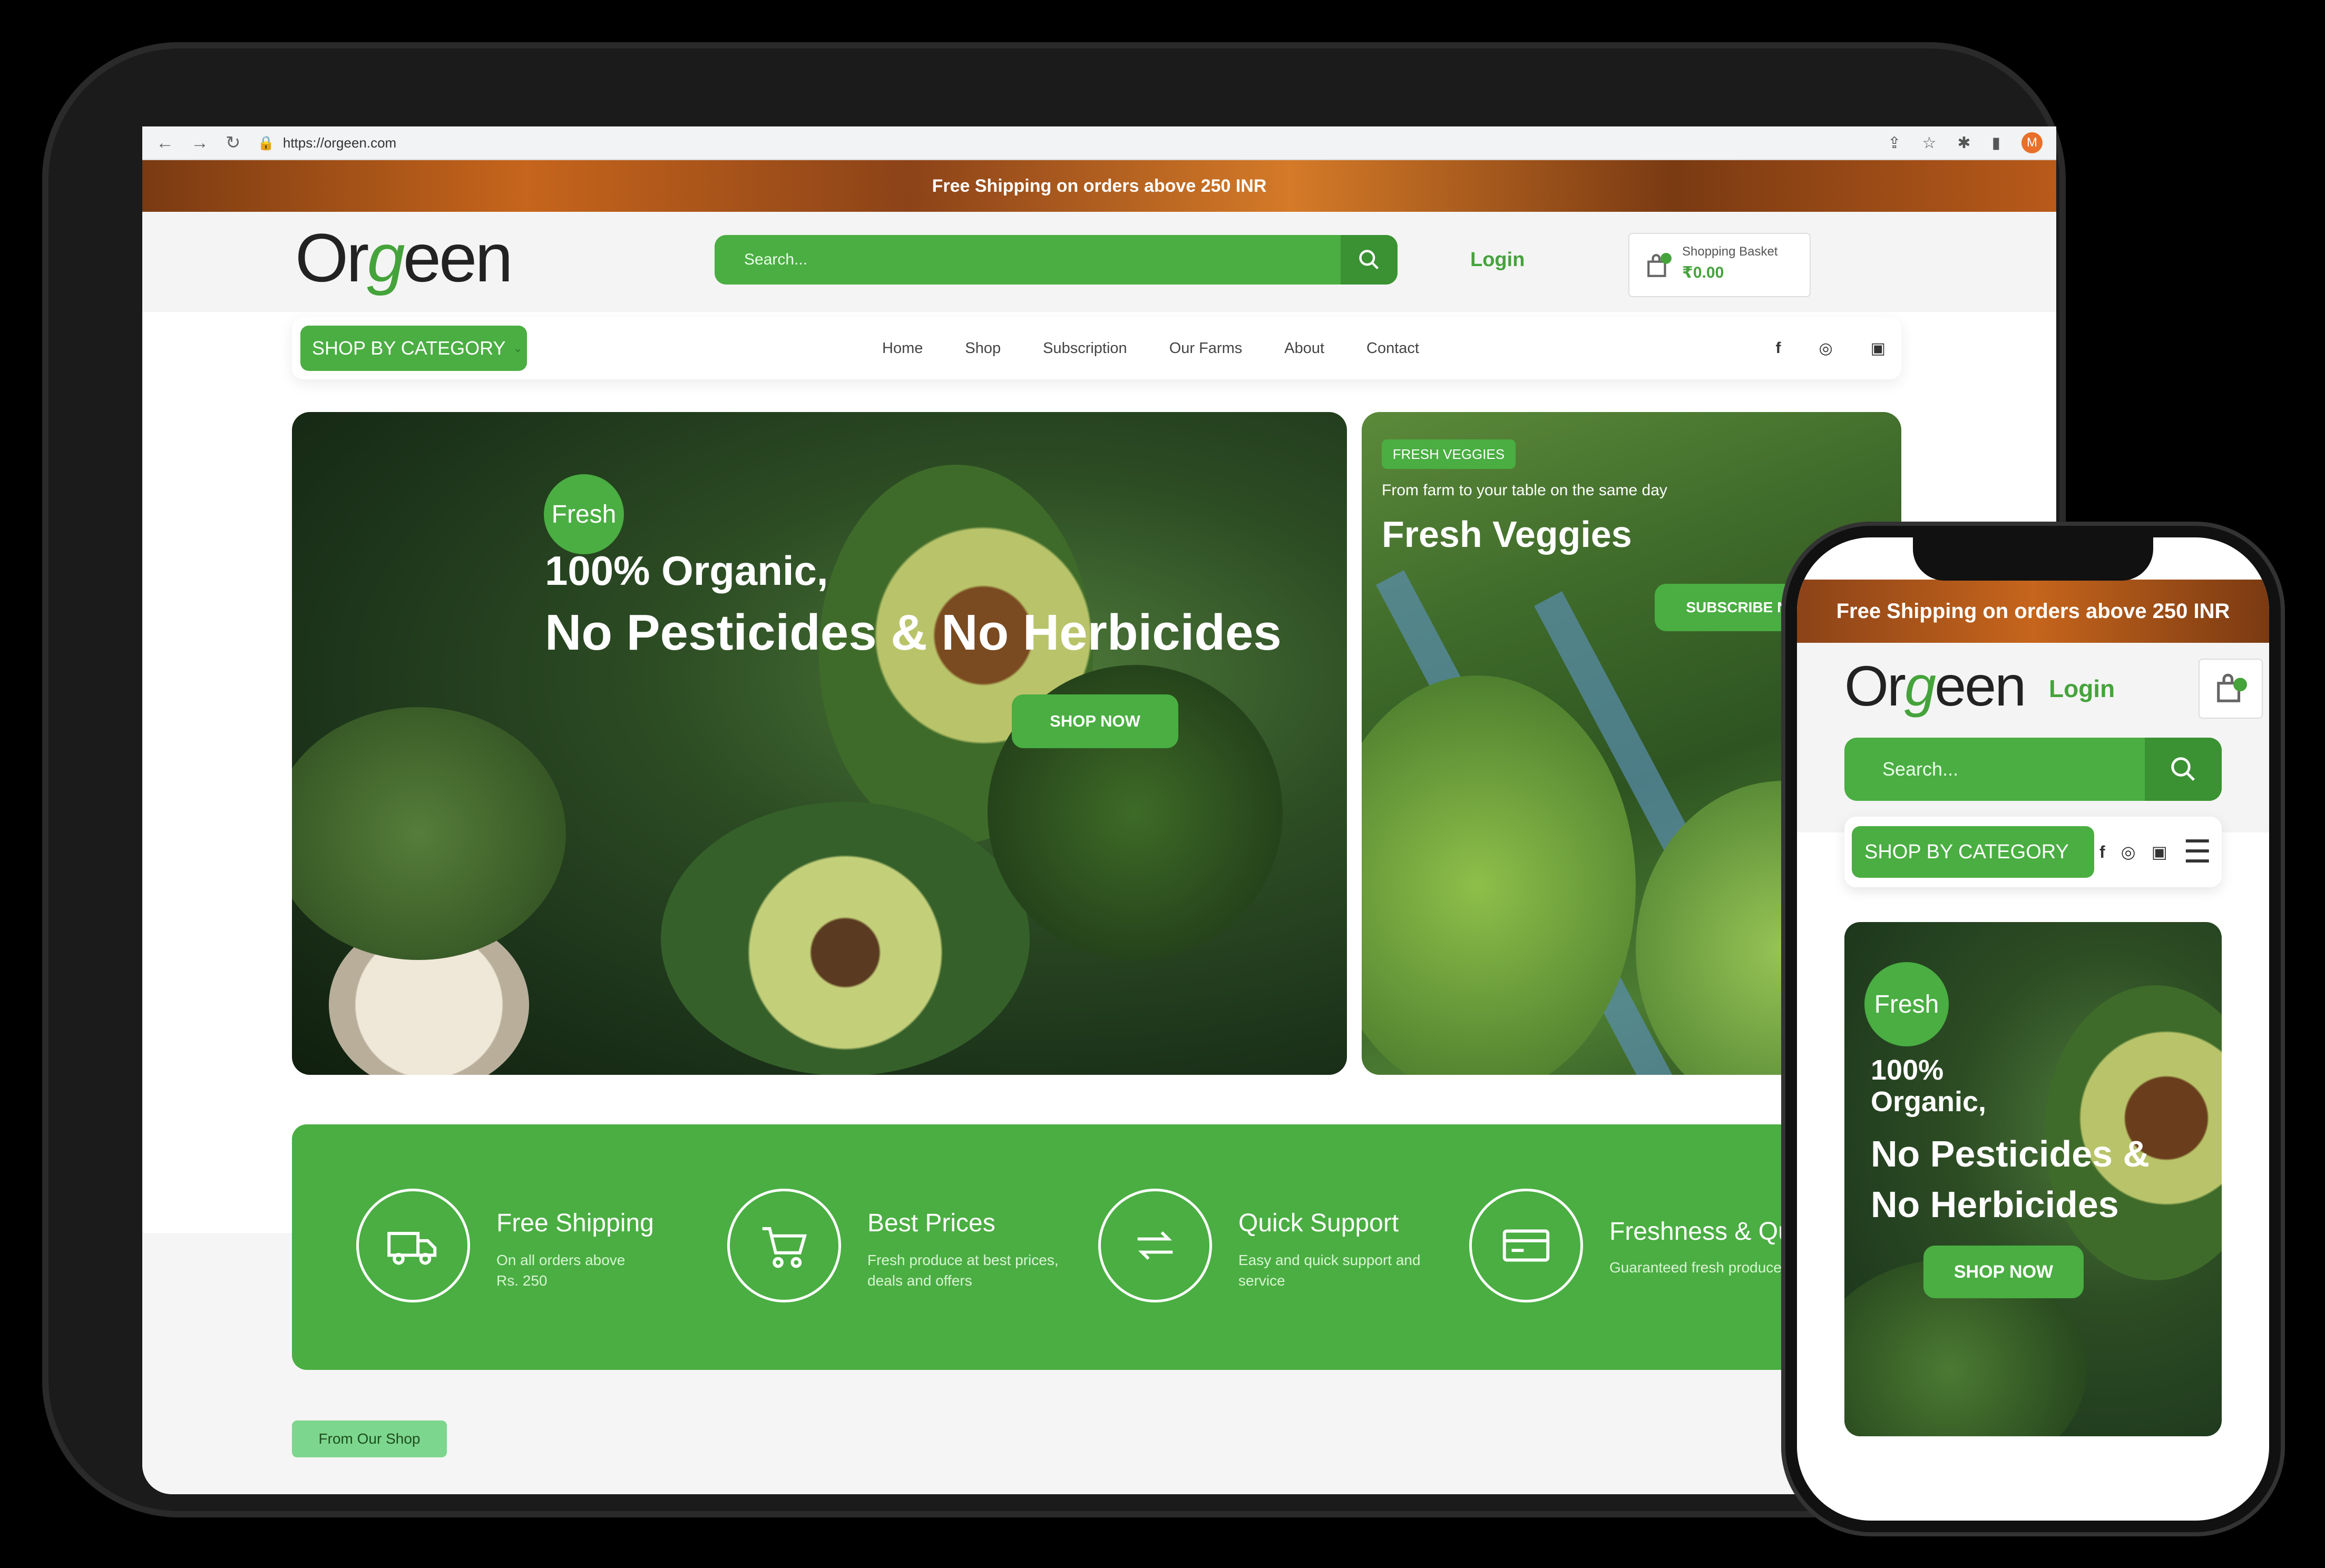 The height and width of the screenshot is (1568, 2325). What do you see at coordinates (1929, 1102) in the screenshot?
I see `mobile-hero-line-2: Organic,` at bounding box center [1929, 1102].